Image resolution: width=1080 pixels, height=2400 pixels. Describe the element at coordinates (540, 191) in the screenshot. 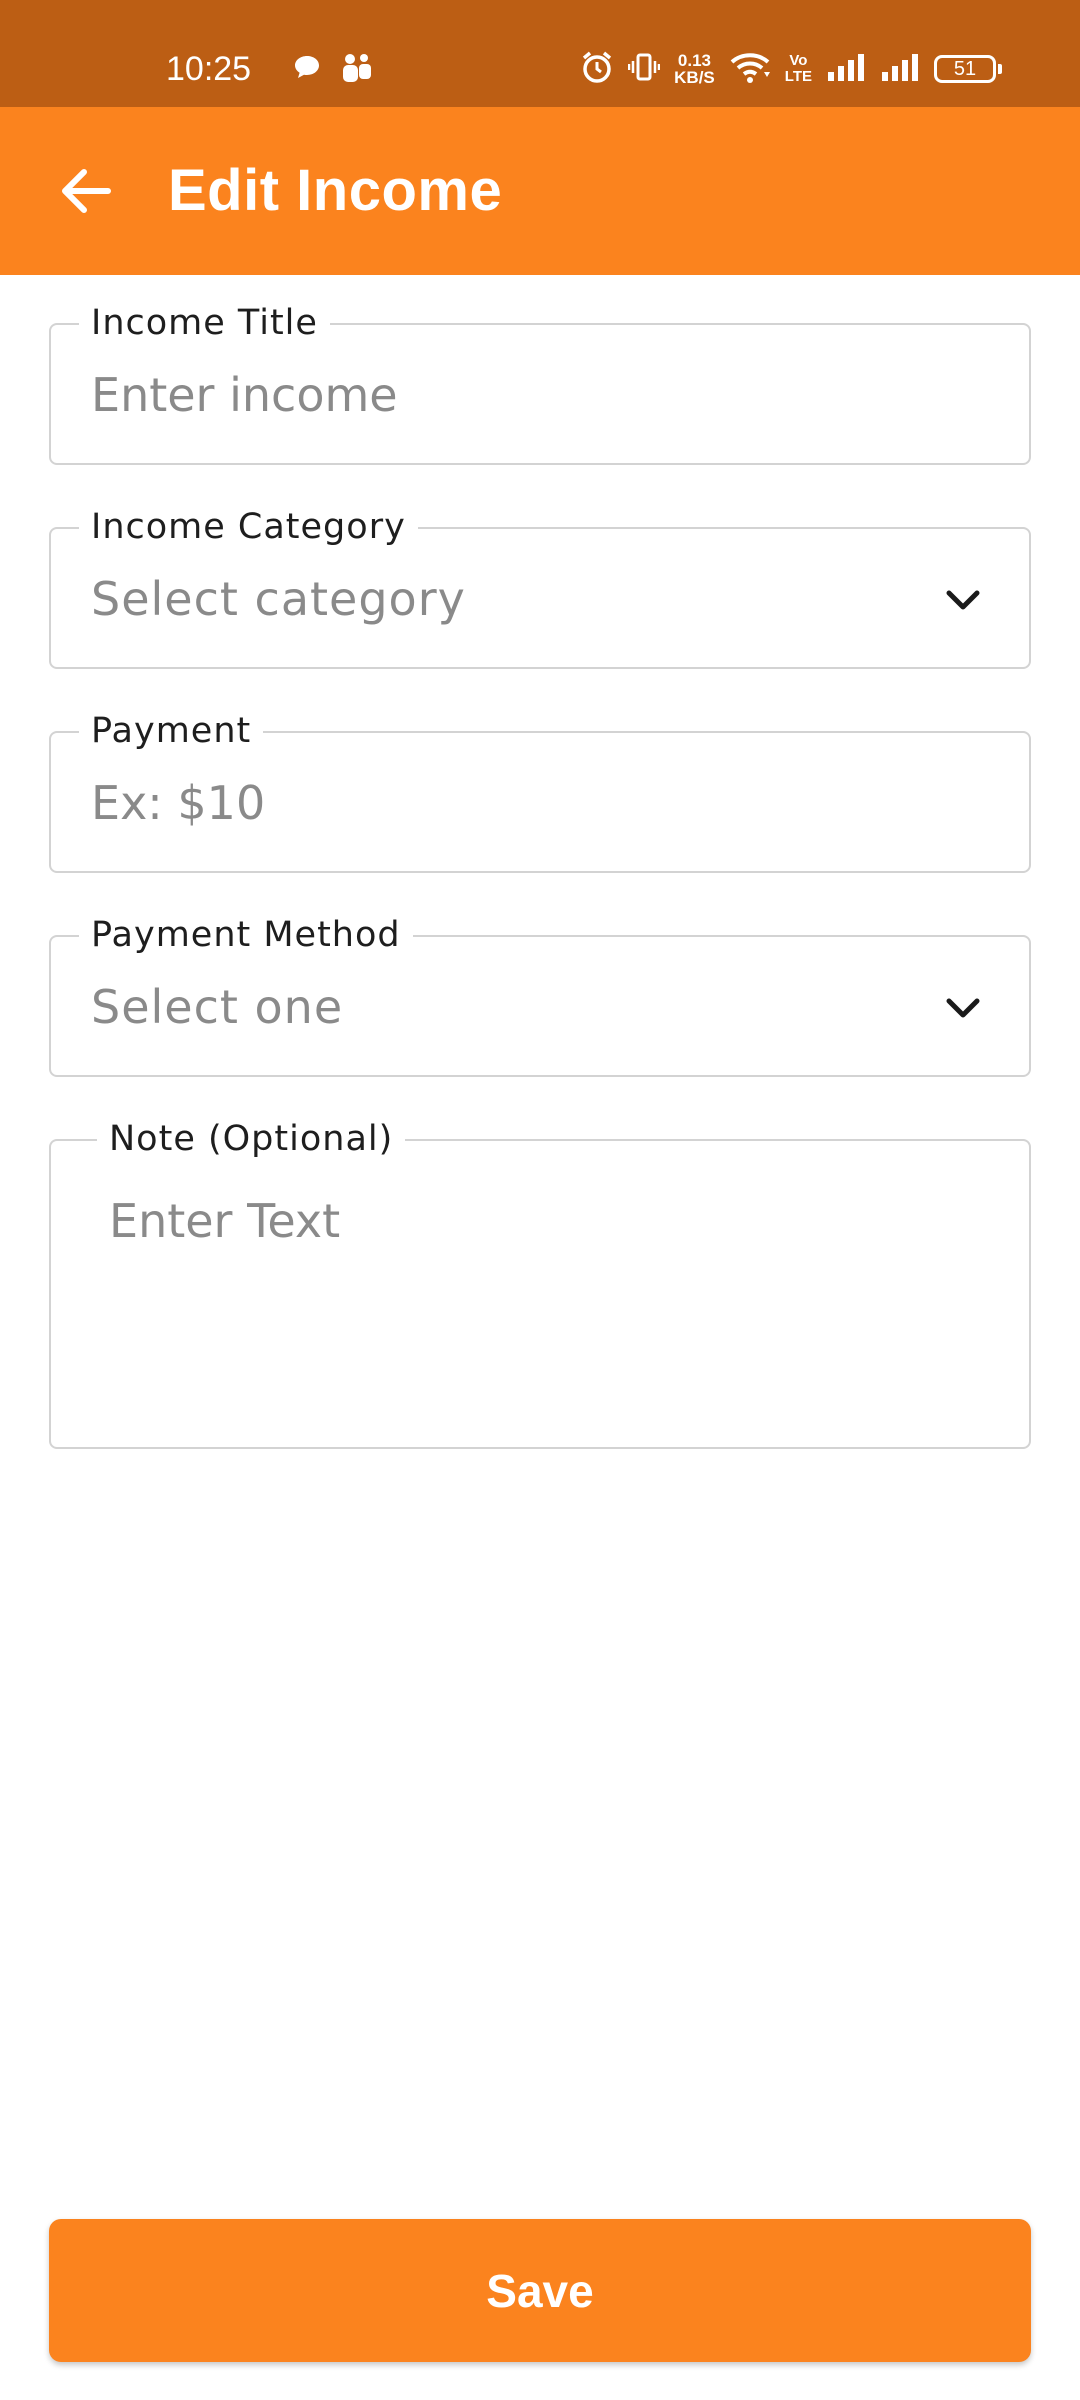

I see `app-bar: Edit Income` at that location.